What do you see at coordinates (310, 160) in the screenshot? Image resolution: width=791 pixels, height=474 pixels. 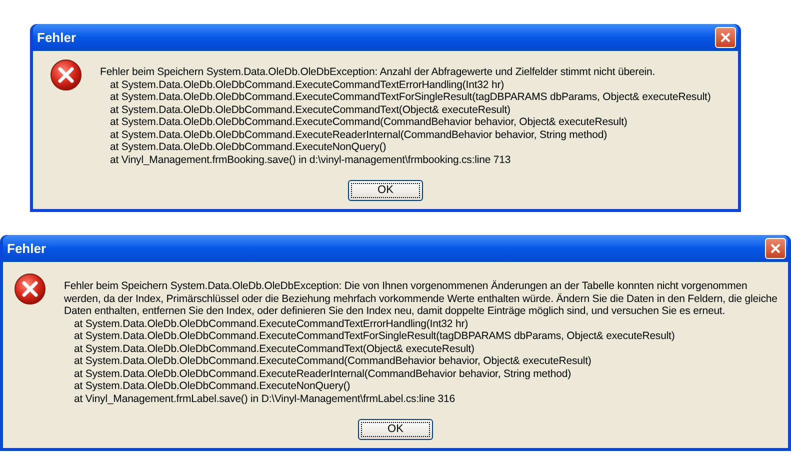 I see `stack-trace-line: at Vinyl_Management.frmBooking.save() in d:\vinyl-management\frmbooking.cs:line 713` at bounding box center [310, 160].